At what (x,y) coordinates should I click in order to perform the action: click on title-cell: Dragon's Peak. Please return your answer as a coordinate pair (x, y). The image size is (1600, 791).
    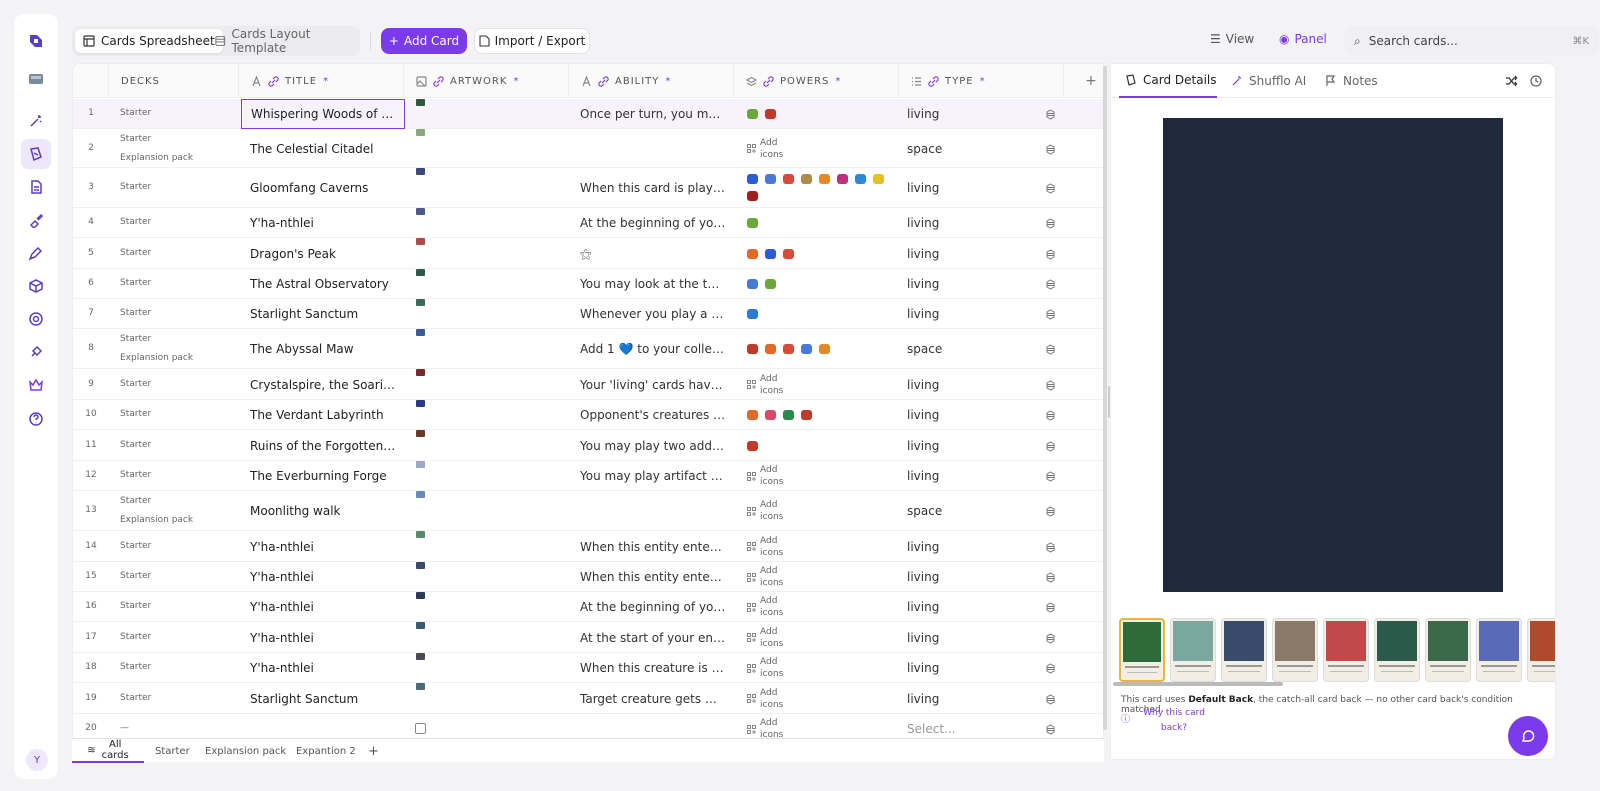
    Looking at the image, I should click on (324, 254).